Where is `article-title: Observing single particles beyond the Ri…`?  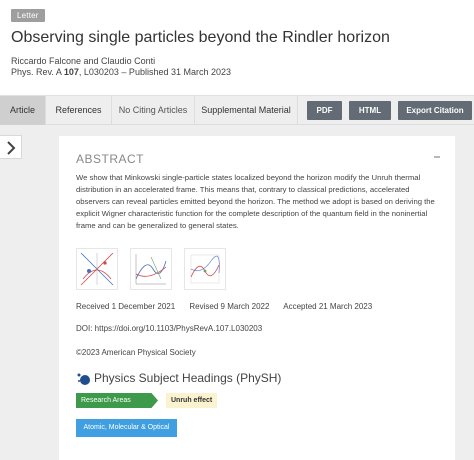 article-title: Observing single particles beyond the Ri… is located at coordinates (200, 37).